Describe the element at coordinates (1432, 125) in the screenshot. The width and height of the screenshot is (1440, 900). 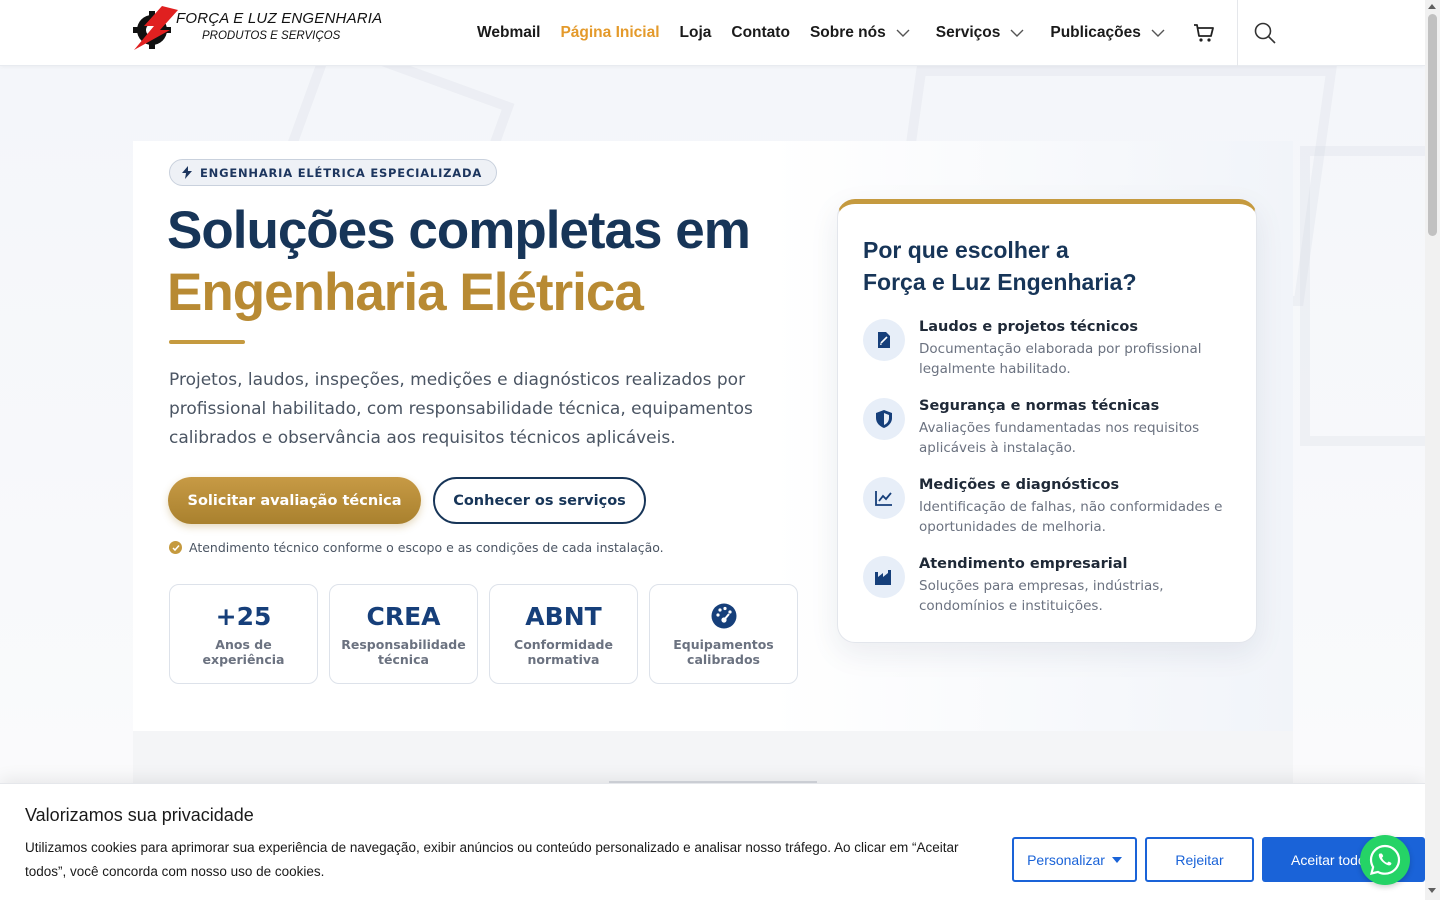
I see `scroll-thumb` at that location.